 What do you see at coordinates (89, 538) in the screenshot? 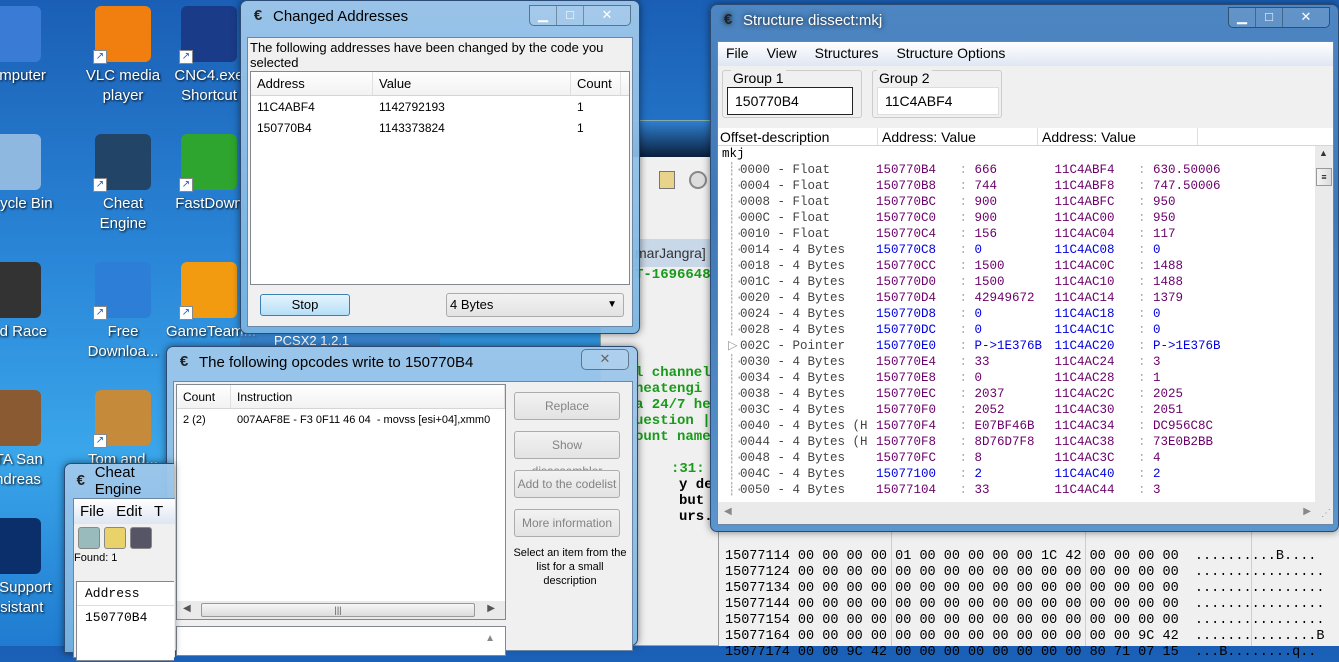
I see `process-select-icon` at bounding box center [89, 538].